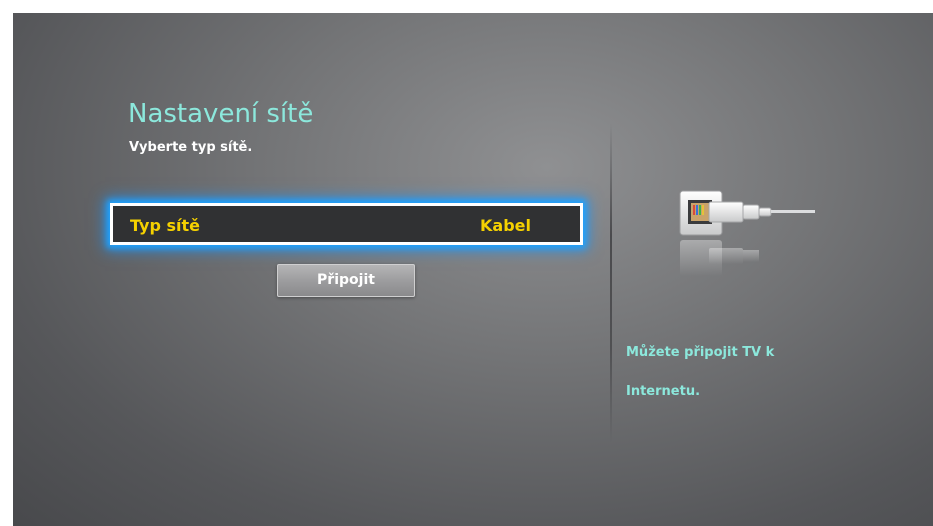 This screenshot has height=526, width=933. What do you see at coordinates (747, 233) in the screenshot?
I see `ethernet-cable-icon` at bounding box center [747, 233].